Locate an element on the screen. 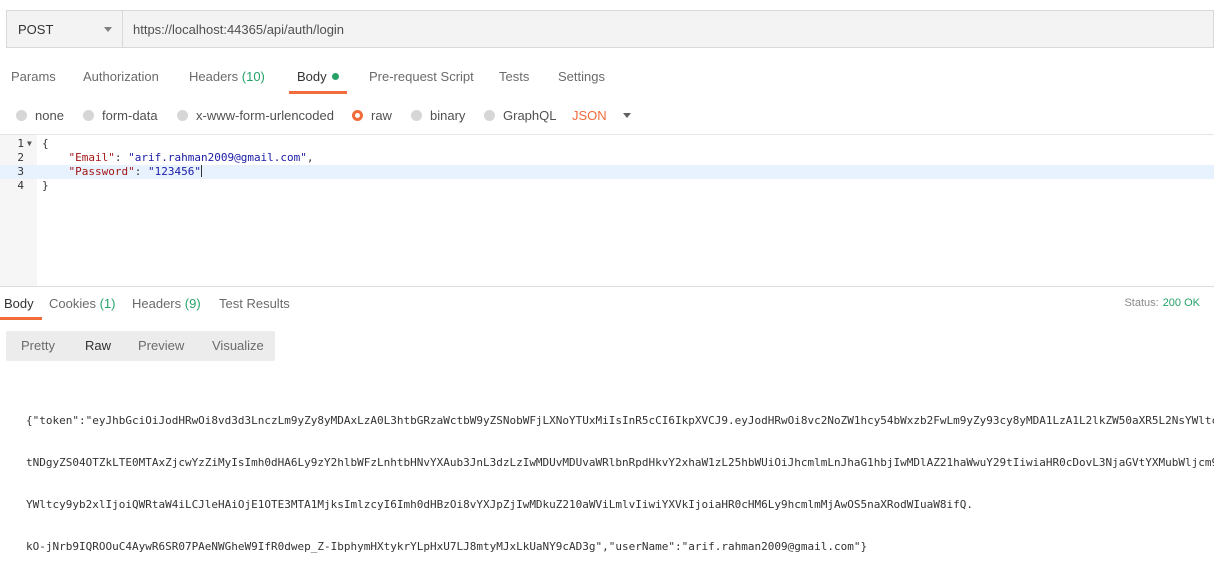 This screenshot has width=1214, height=582. radio-none: none is located at coordinates (40, 115).